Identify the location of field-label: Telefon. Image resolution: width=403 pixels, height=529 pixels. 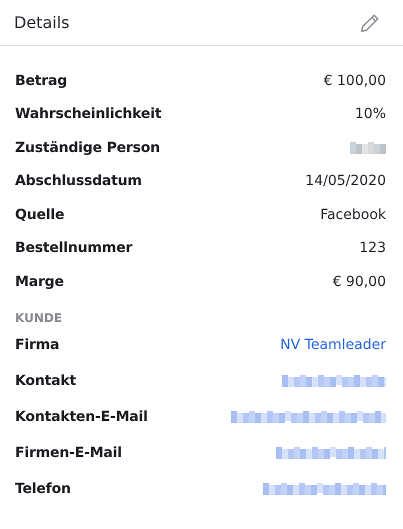
(43, 488).